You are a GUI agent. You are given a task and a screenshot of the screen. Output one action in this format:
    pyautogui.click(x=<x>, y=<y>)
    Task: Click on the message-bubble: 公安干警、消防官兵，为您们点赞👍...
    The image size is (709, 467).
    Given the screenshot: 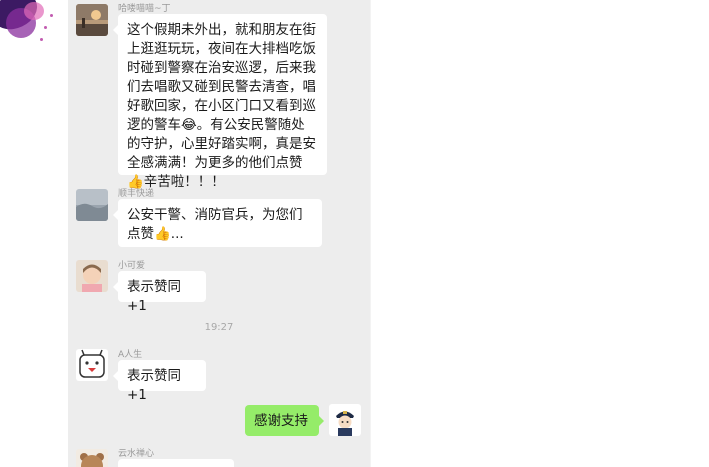 What is the action you would take?
    pyautogui.click(x=217, y=223)
    